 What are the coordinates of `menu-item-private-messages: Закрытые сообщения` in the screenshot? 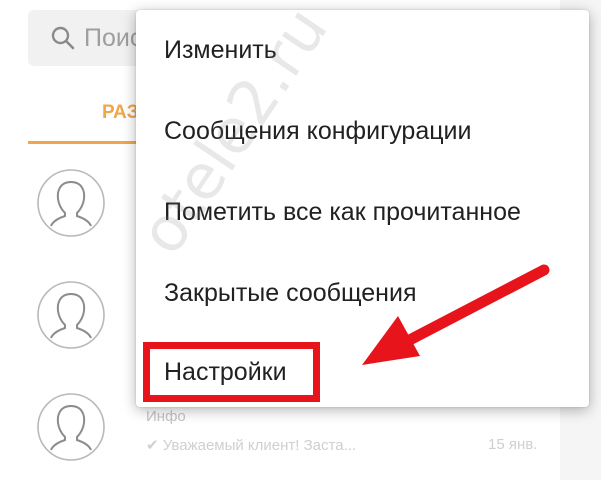 It's located at (362, 293).